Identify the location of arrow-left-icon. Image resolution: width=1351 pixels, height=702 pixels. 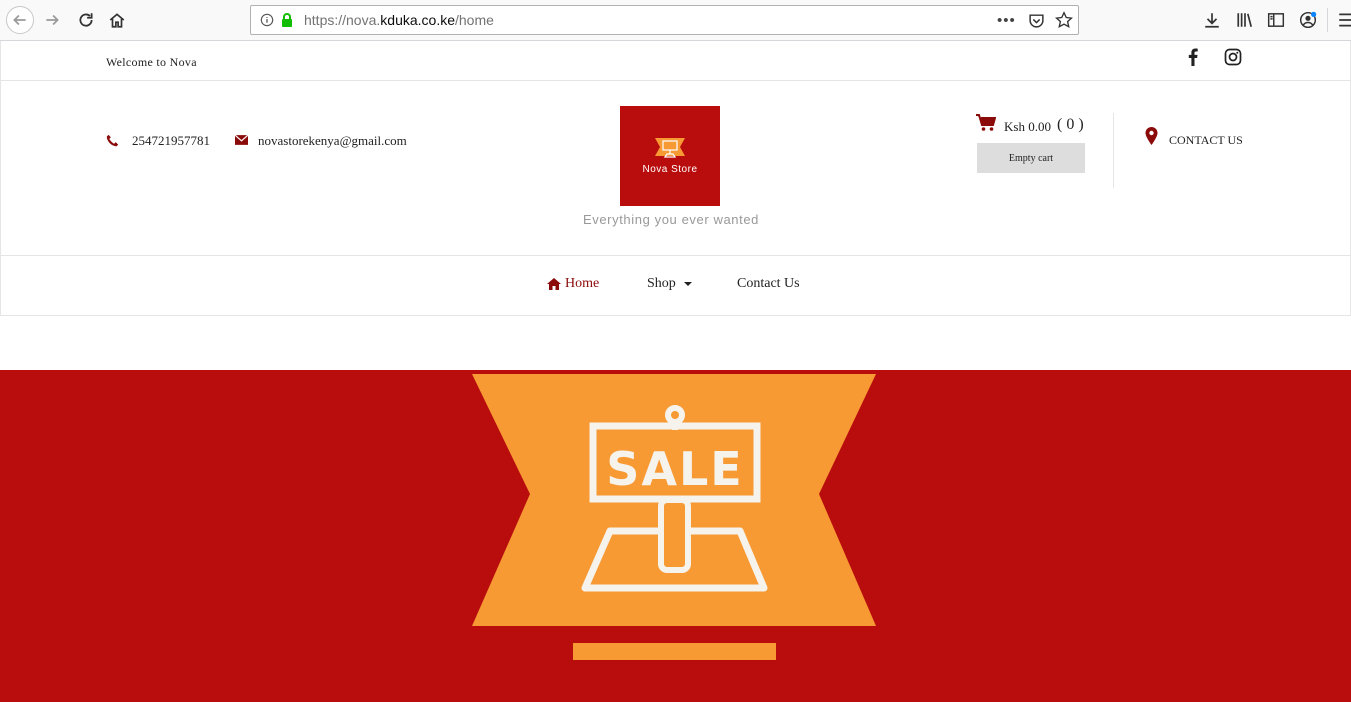
(19, 20).